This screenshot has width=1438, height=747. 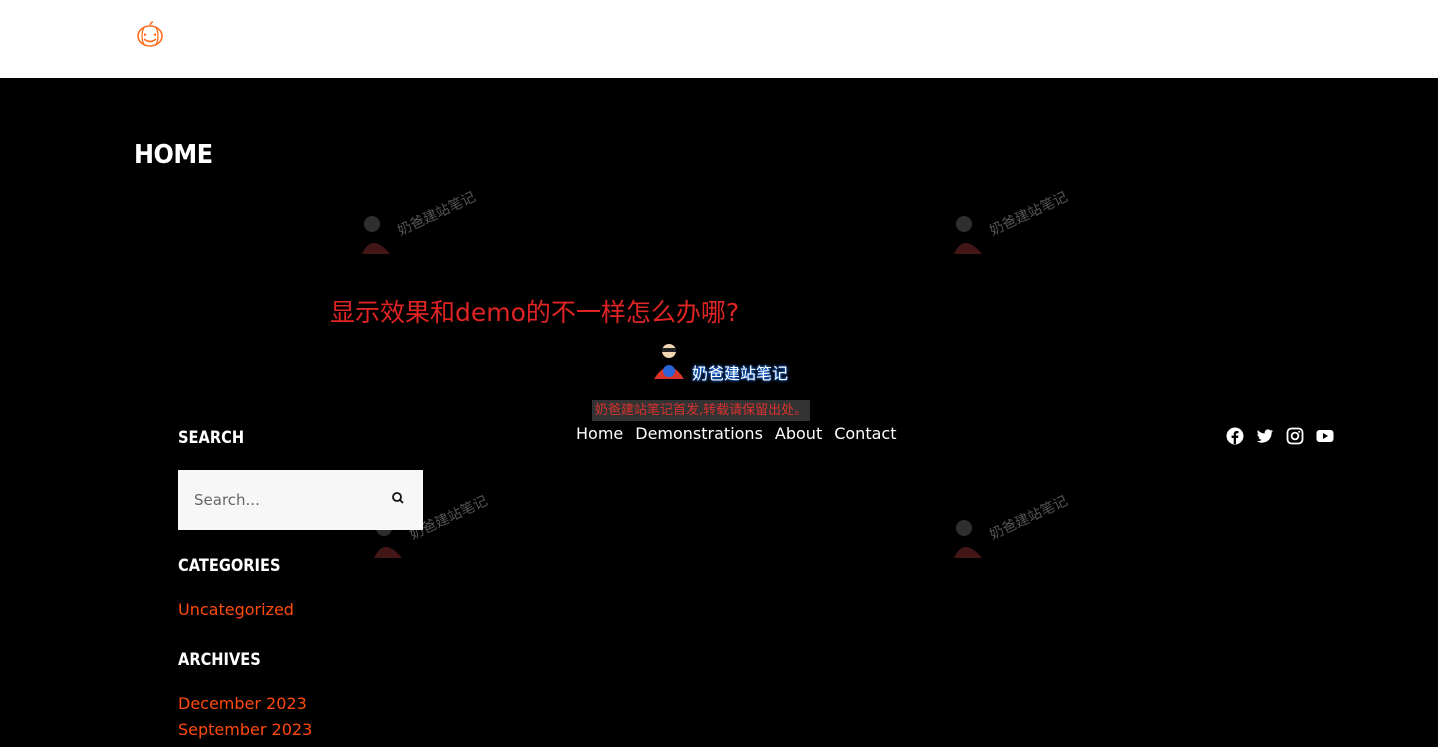 What do you see at coordinates (669, 361) in the screenshot?
I see `mascot-icon` at bounding box center [669, 361].